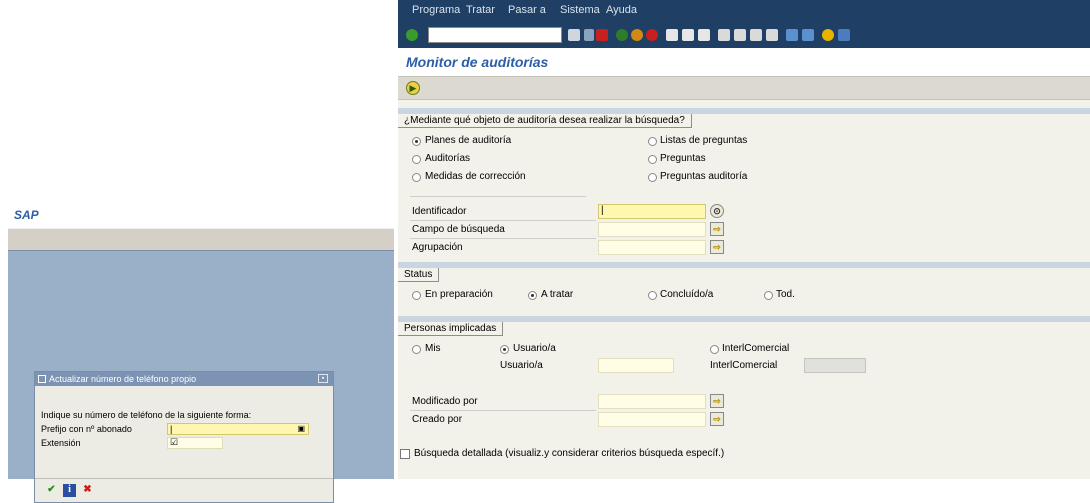  What do you see at coordinates (714, 349) in the screenshot?
I see `radio-interlcomercial` at bounding box center [714, 349].